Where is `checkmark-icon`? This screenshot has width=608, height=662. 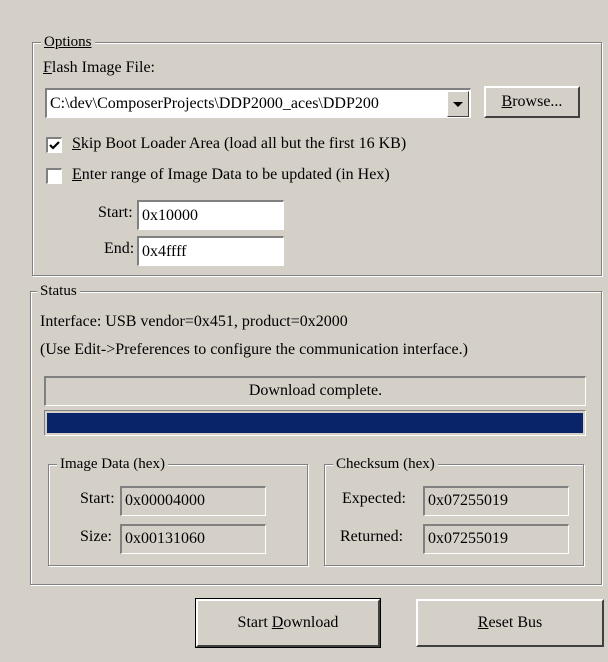 checkmark-icon is located at coordinates (54, 145).